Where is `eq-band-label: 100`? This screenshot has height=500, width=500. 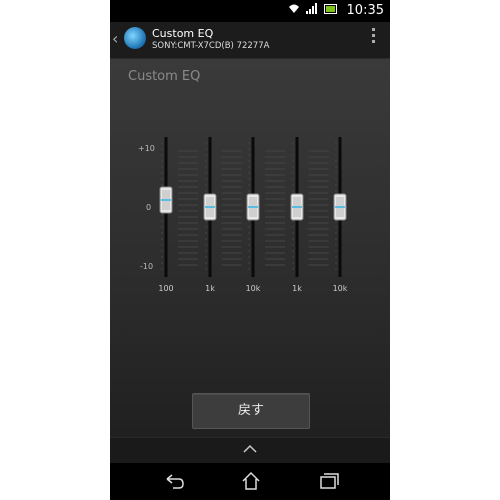
eq-band-label: 100 is located at coordinates (166, 288).